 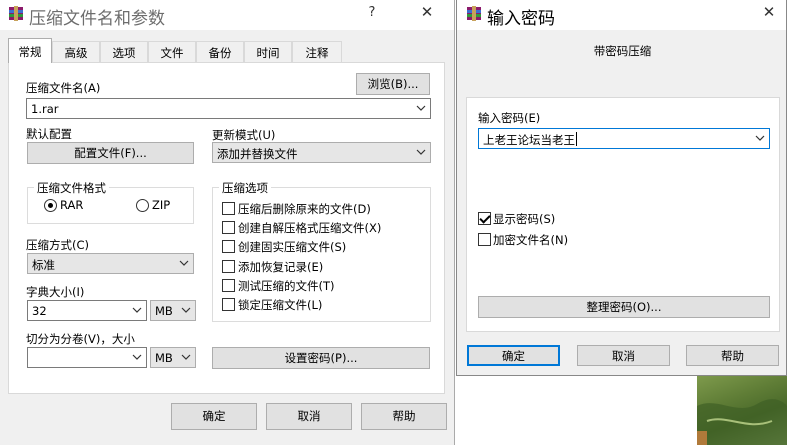 What do you see at coordinates (39, 311) in the screenshot?
I see `dict-size-value: 32` at bounding box center [39, 311].